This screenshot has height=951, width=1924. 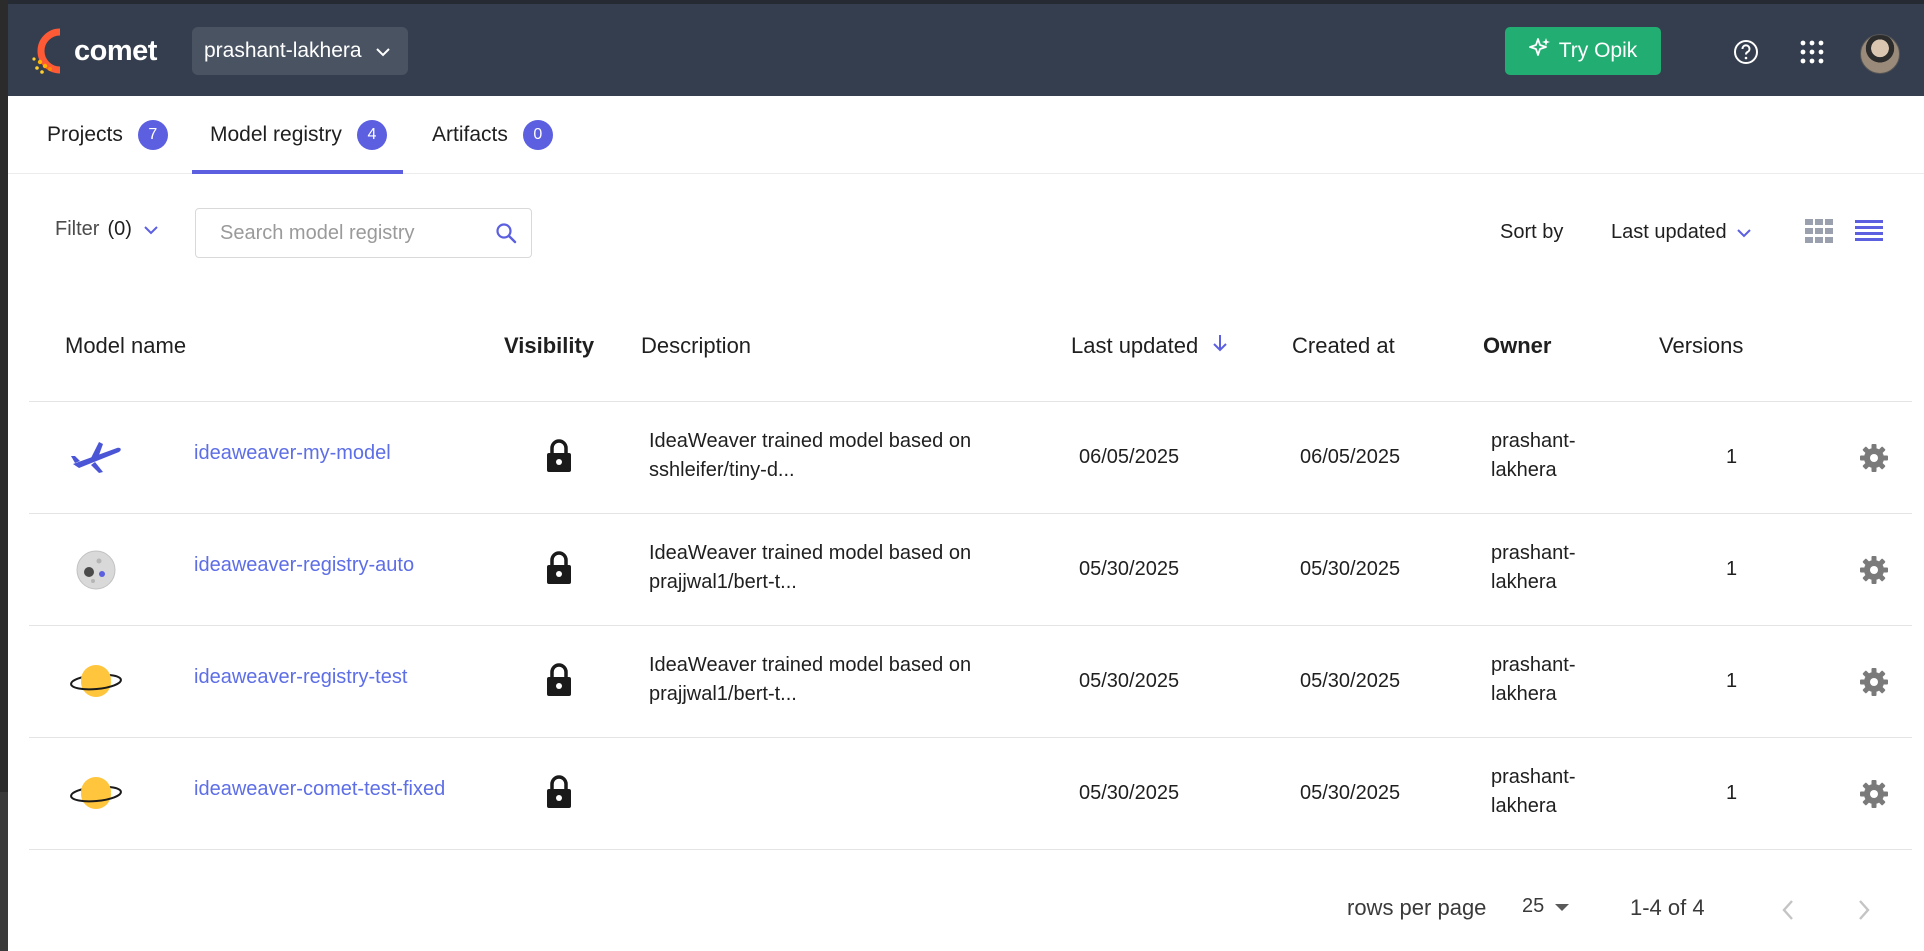 I want to click on filter-label: Filter, so click(x=77, y=229).